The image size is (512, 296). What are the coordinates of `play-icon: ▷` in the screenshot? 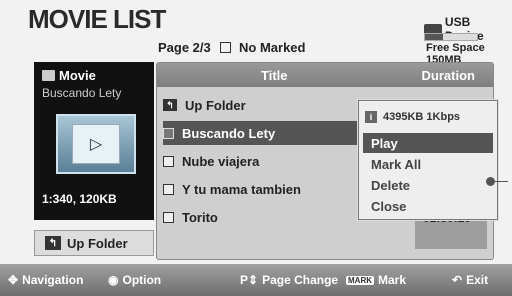 It's located at (96, 144).